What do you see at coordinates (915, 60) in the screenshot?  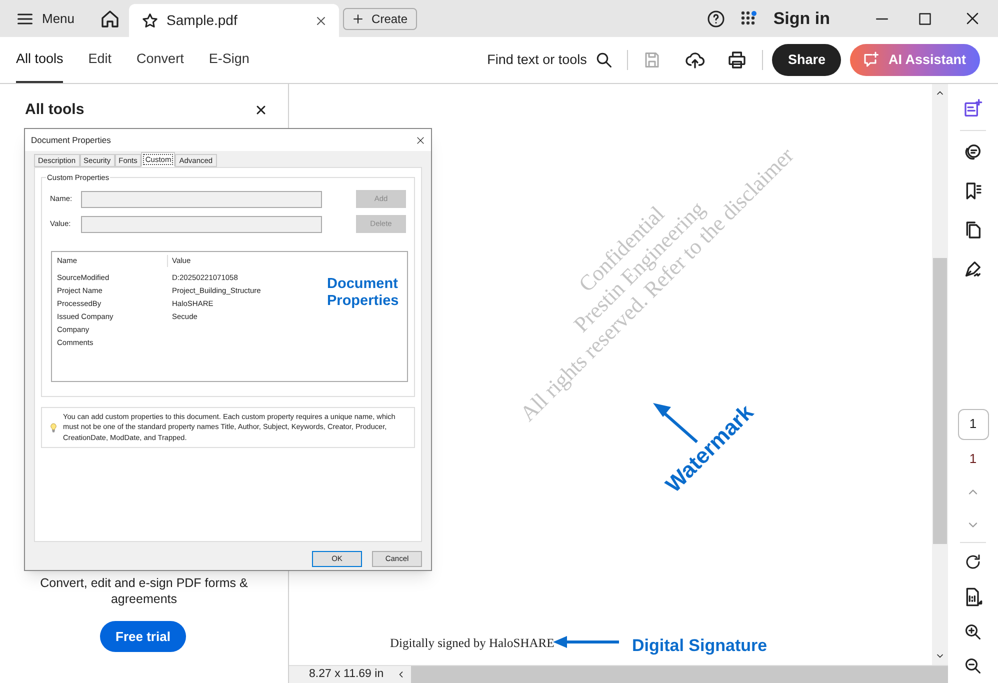 I see `ai-assistant-button: AI Assistant` at bounding box center [915, 60].